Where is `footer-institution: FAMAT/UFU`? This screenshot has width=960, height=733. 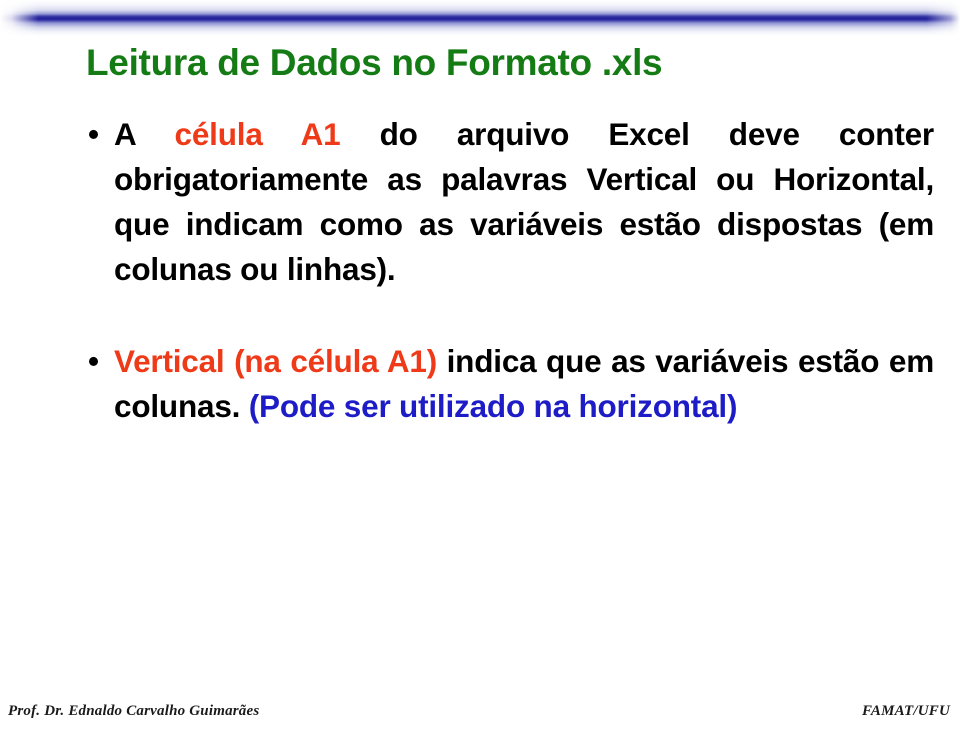 footer-institution: FAMAT/UFU is located at coordinates (906, 711).